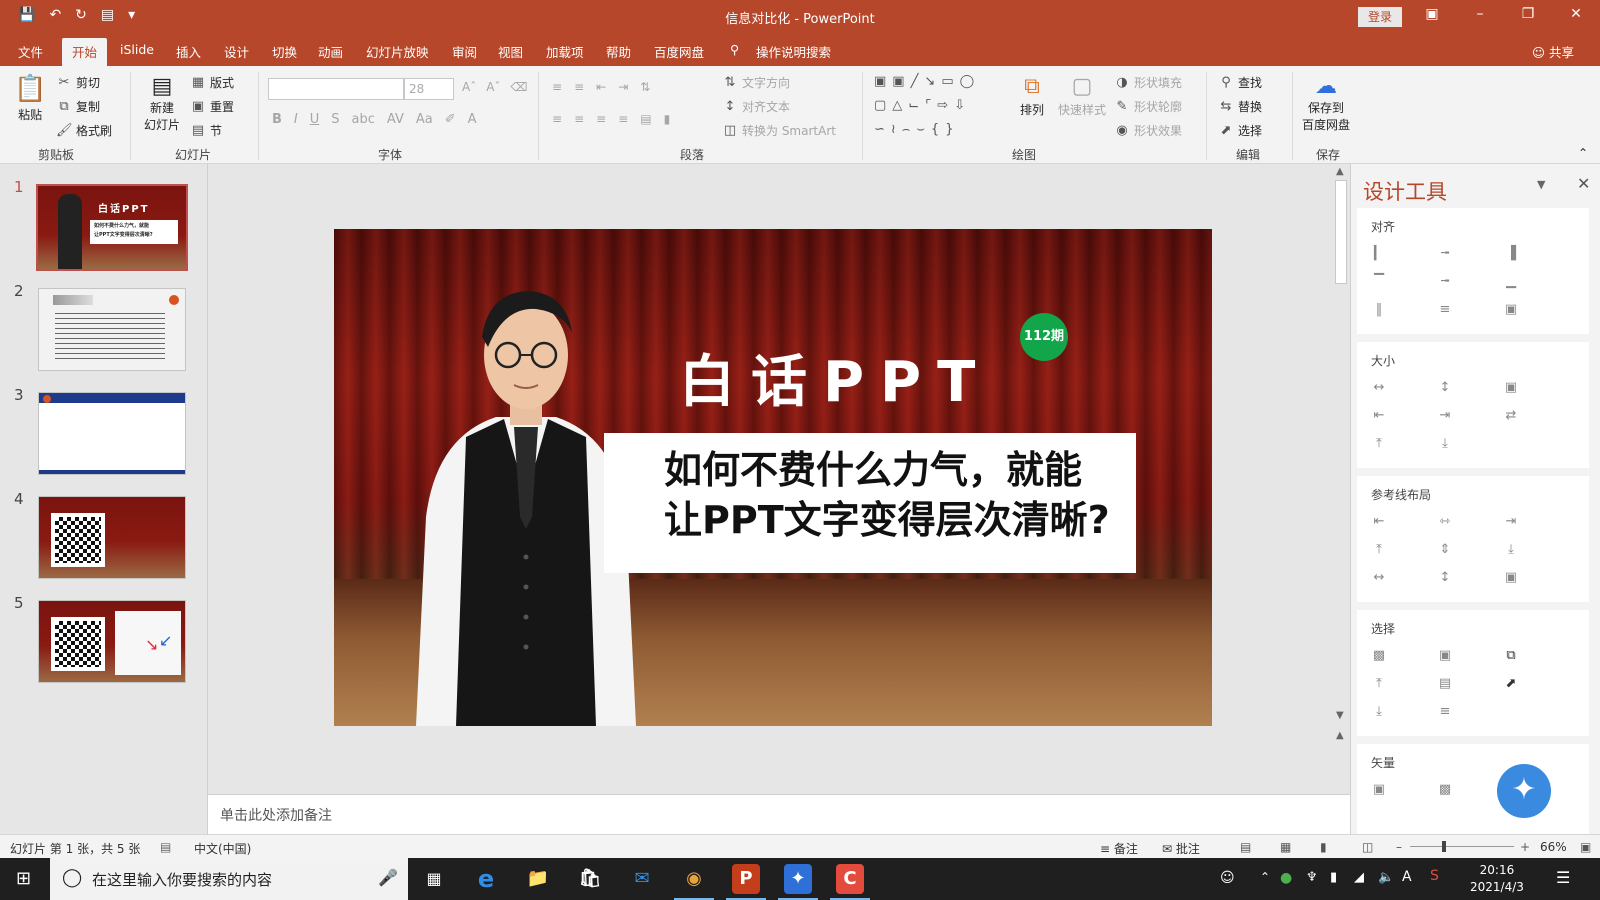 The image size is (1600, 900). What do you see at coordinates (212, 106) in the screenshot?
I see `reset-button: ▣ 重置` at bounding box center [212, 106].